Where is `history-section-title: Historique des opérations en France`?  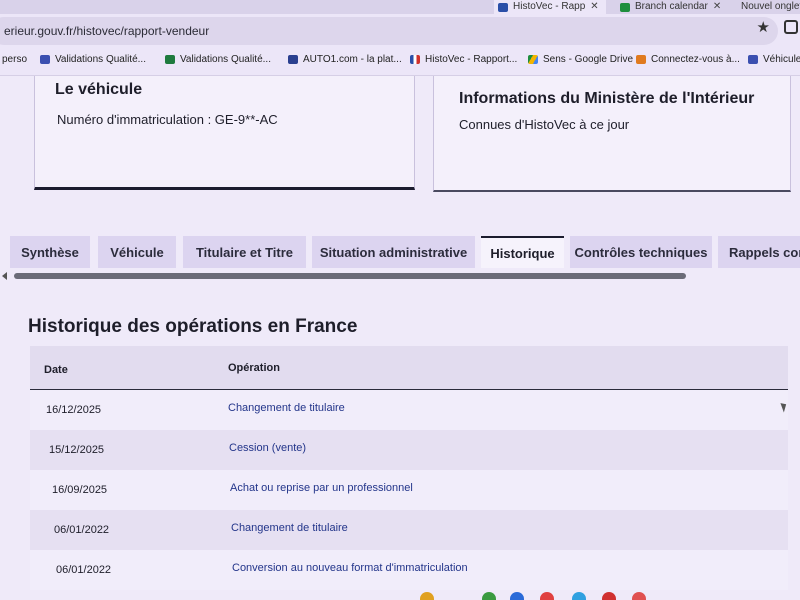
history-section-title: Historique des opérations en France is located at coordinates (193, 326).